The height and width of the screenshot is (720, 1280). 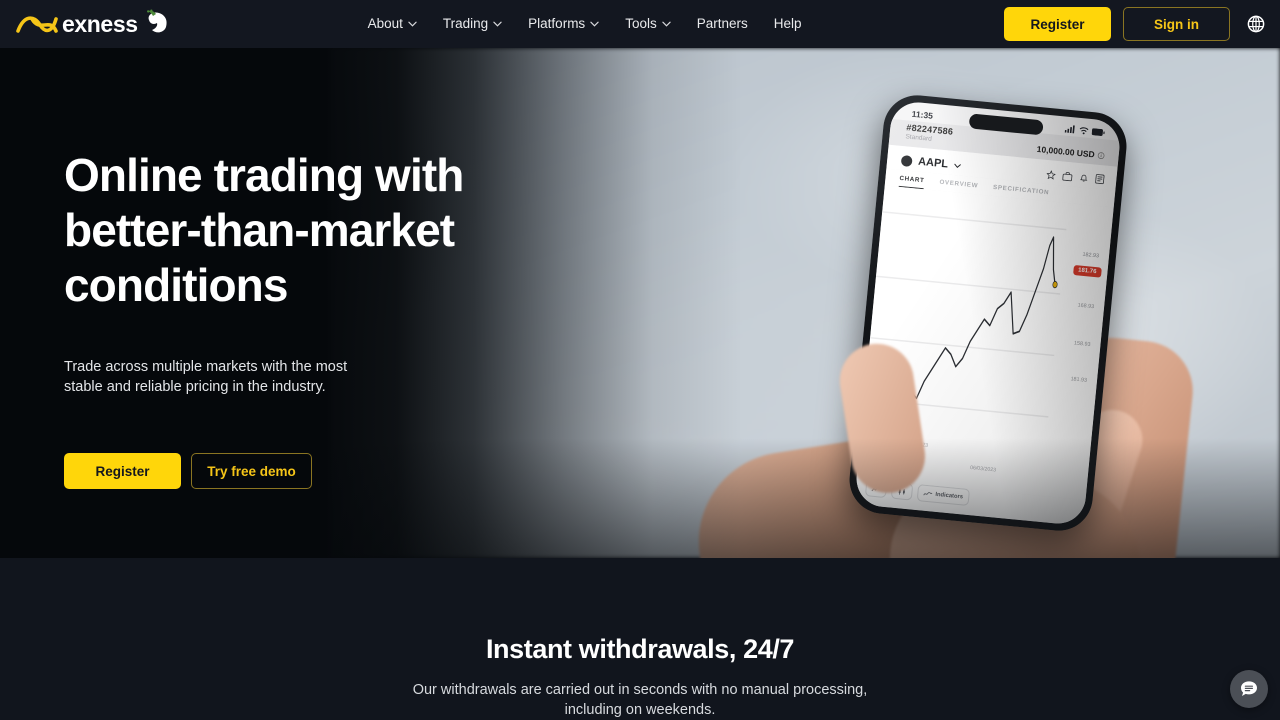 I want to click on chat-widget-button, so click(x=1249, y=689).